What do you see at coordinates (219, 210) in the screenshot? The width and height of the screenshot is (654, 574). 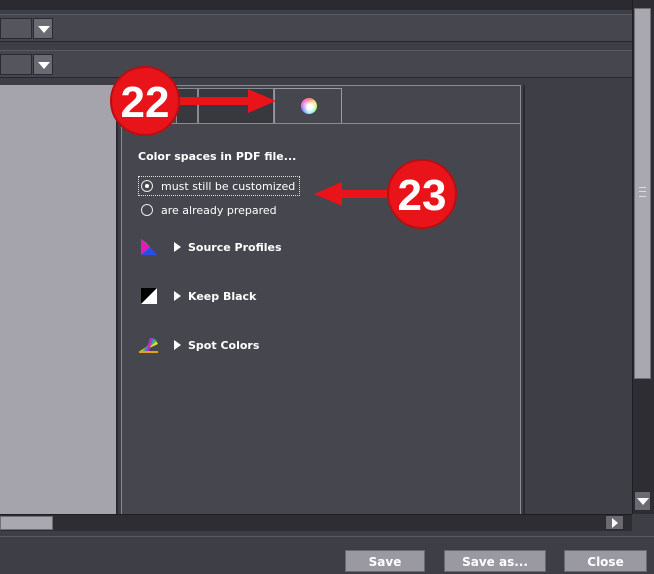 I see `radio-label: are already prepared` at bounding box center [219, 210].